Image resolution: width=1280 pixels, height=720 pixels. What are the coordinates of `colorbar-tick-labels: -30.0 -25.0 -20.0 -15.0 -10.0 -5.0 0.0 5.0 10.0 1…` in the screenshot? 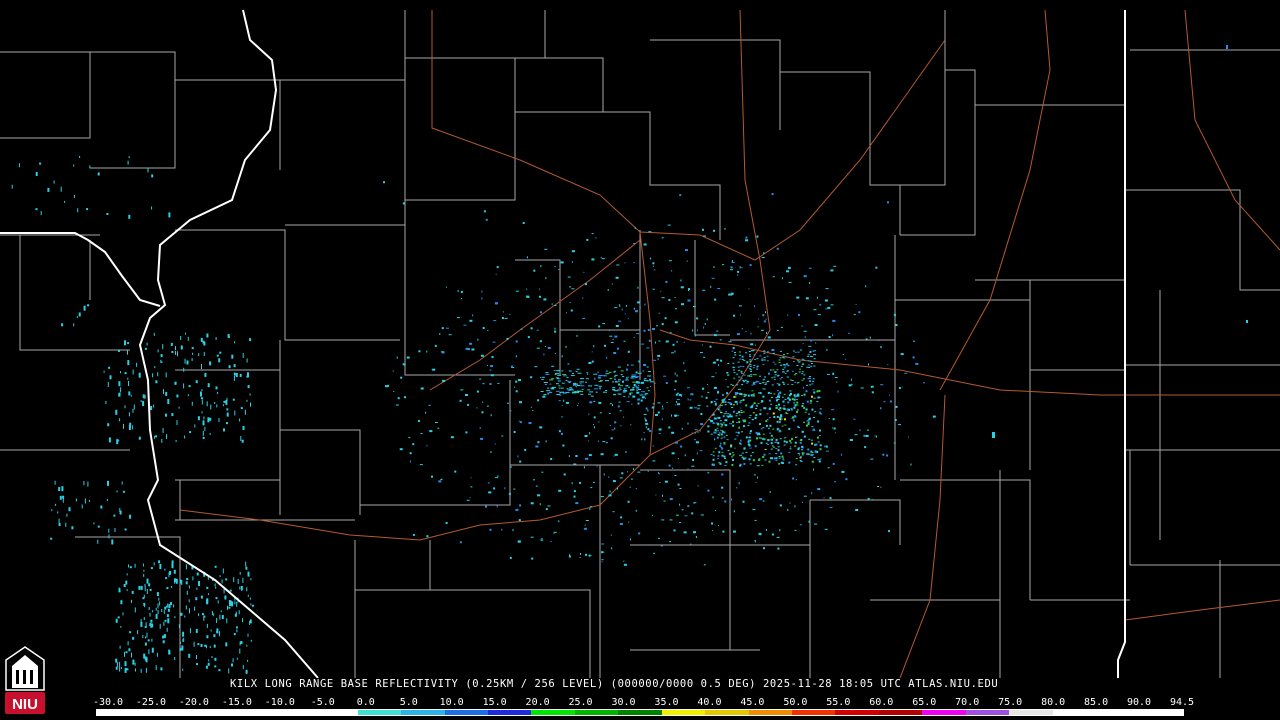 It's located at (644, 703).